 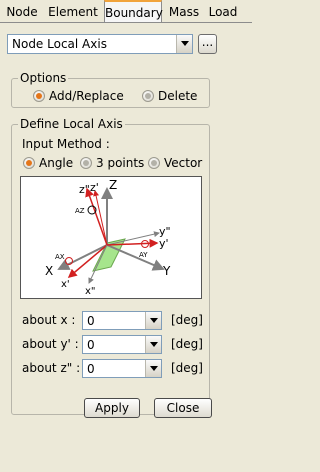 I want to click on define-title: Define Local Axis, so click(x=71, y=124).